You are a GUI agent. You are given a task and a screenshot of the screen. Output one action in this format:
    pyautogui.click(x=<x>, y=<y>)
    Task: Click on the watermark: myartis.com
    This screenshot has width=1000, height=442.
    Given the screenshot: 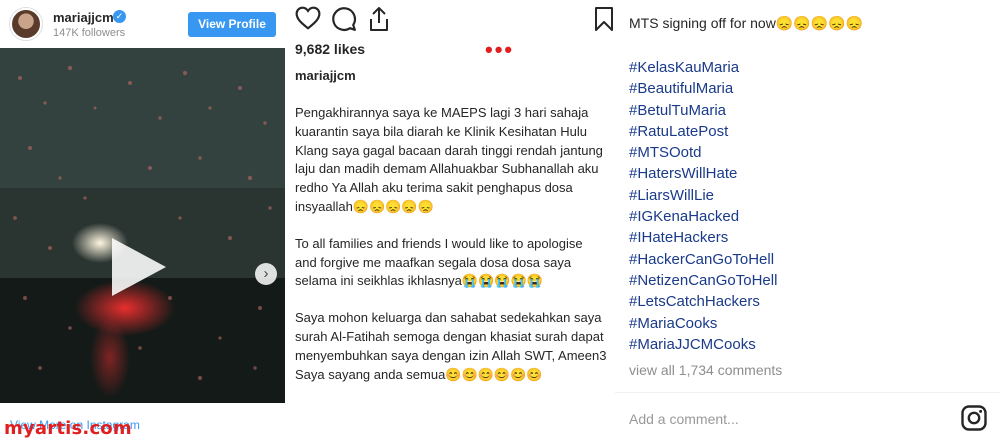 What is the action you would take?
    pyautogui.click(x=68, y=428)
    